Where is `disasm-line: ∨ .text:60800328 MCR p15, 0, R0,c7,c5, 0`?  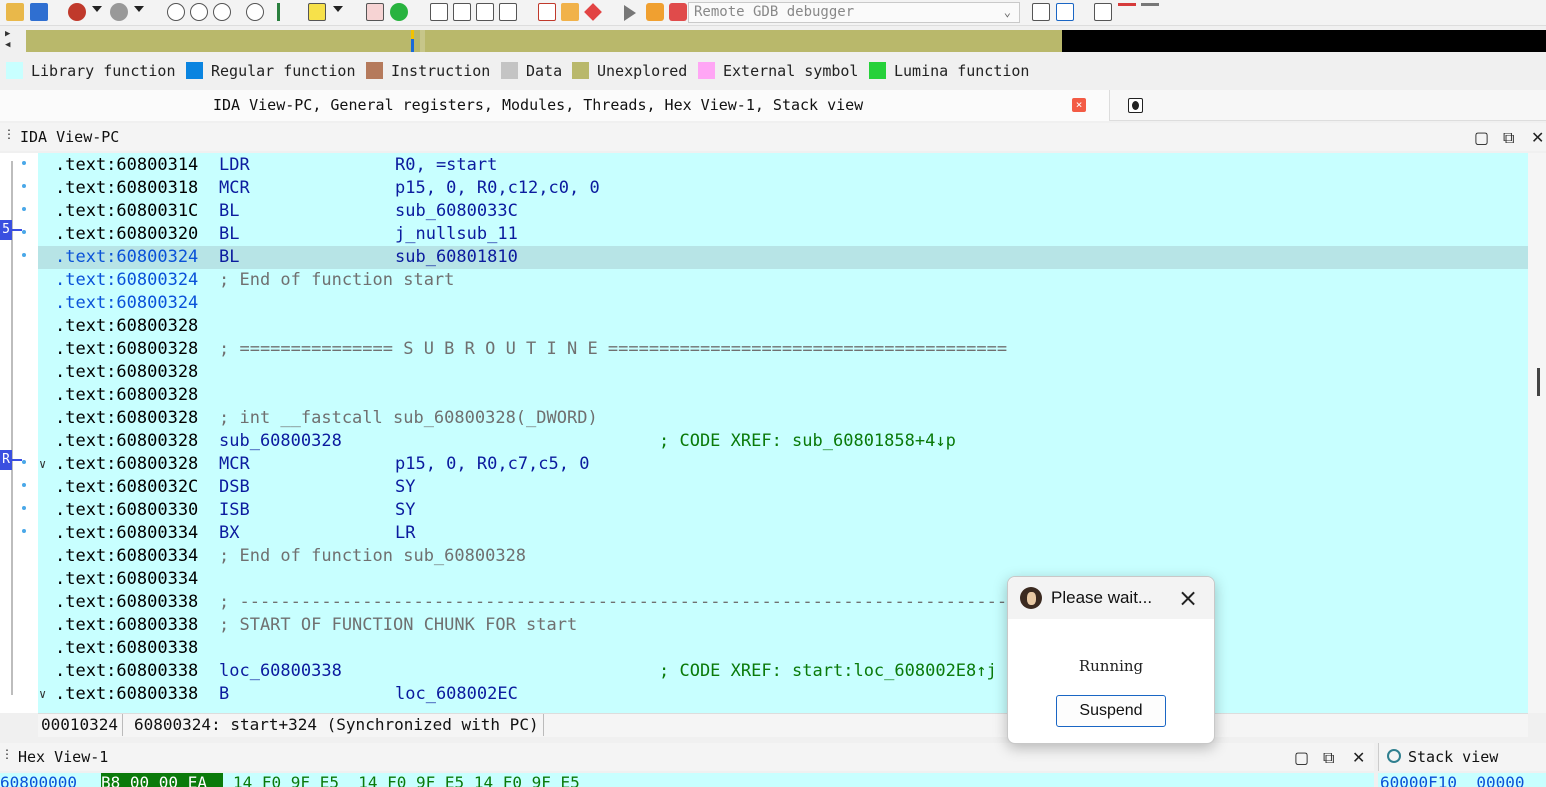 disasm-line: ∨ .text:60800328 MCR p15, 0, R0,c7,c5, 0 is located at coordinates (783, 464).